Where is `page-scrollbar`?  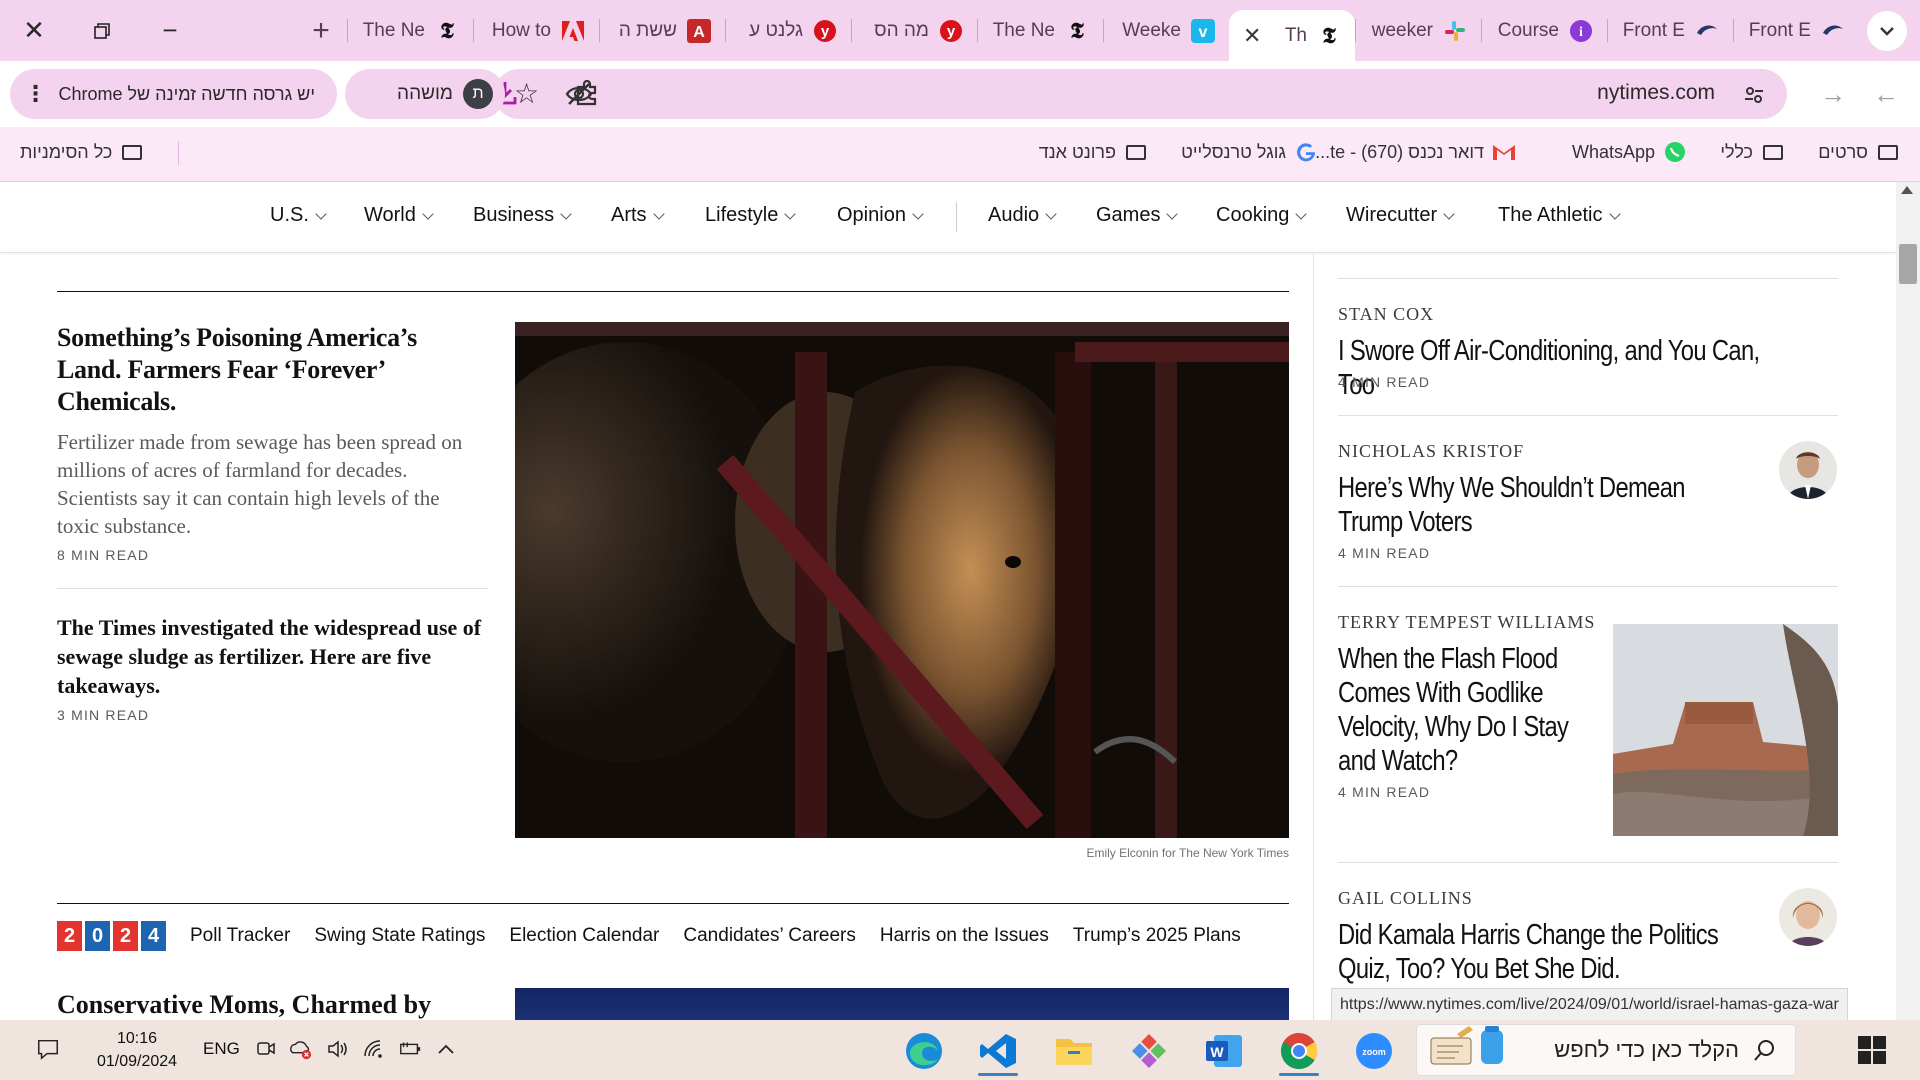 page-scrollbar is located at coordinates (1908, 601).